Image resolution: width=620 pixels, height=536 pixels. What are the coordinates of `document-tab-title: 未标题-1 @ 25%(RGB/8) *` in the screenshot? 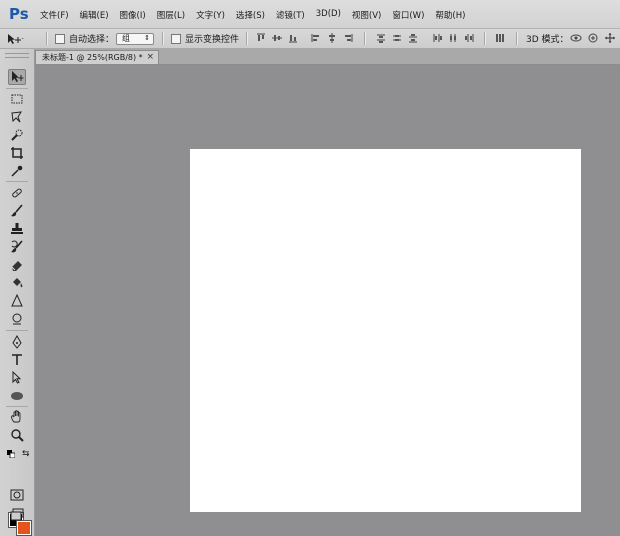 It's located at (92, 57).